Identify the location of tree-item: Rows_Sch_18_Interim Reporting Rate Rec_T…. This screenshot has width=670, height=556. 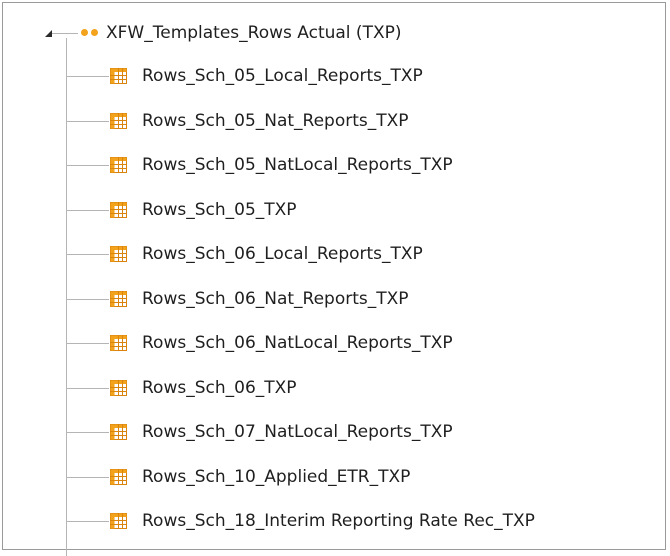
(357, 522).